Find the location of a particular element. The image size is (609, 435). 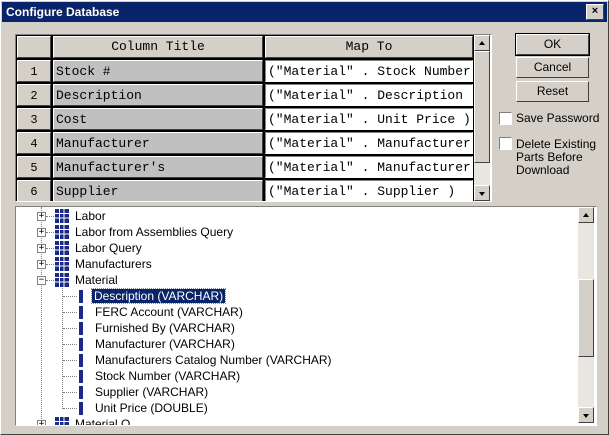

tree-table-label: Manufacturers is located at coordinates (113, 264).